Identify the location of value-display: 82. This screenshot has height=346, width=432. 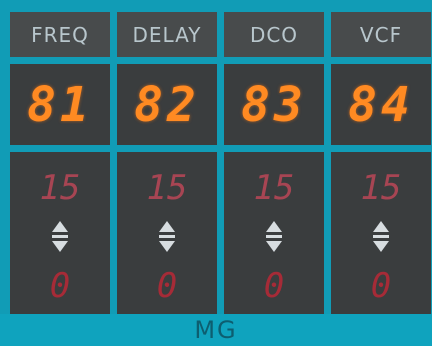
(167, 104).